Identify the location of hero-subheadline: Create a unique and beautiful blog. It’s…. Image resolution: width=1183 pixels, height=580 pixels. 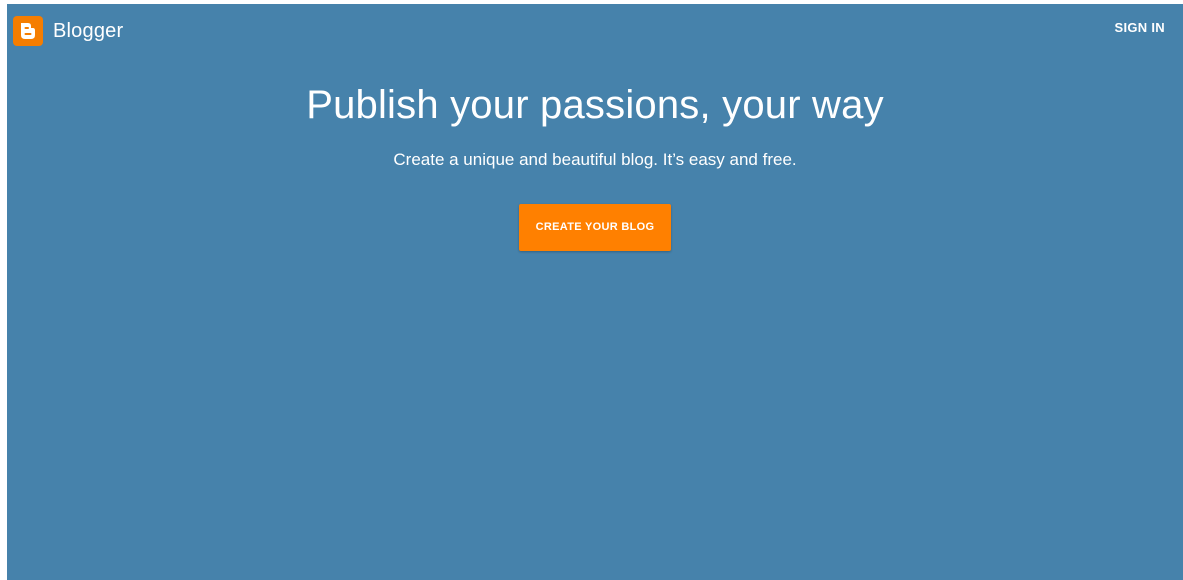
(595, 159).